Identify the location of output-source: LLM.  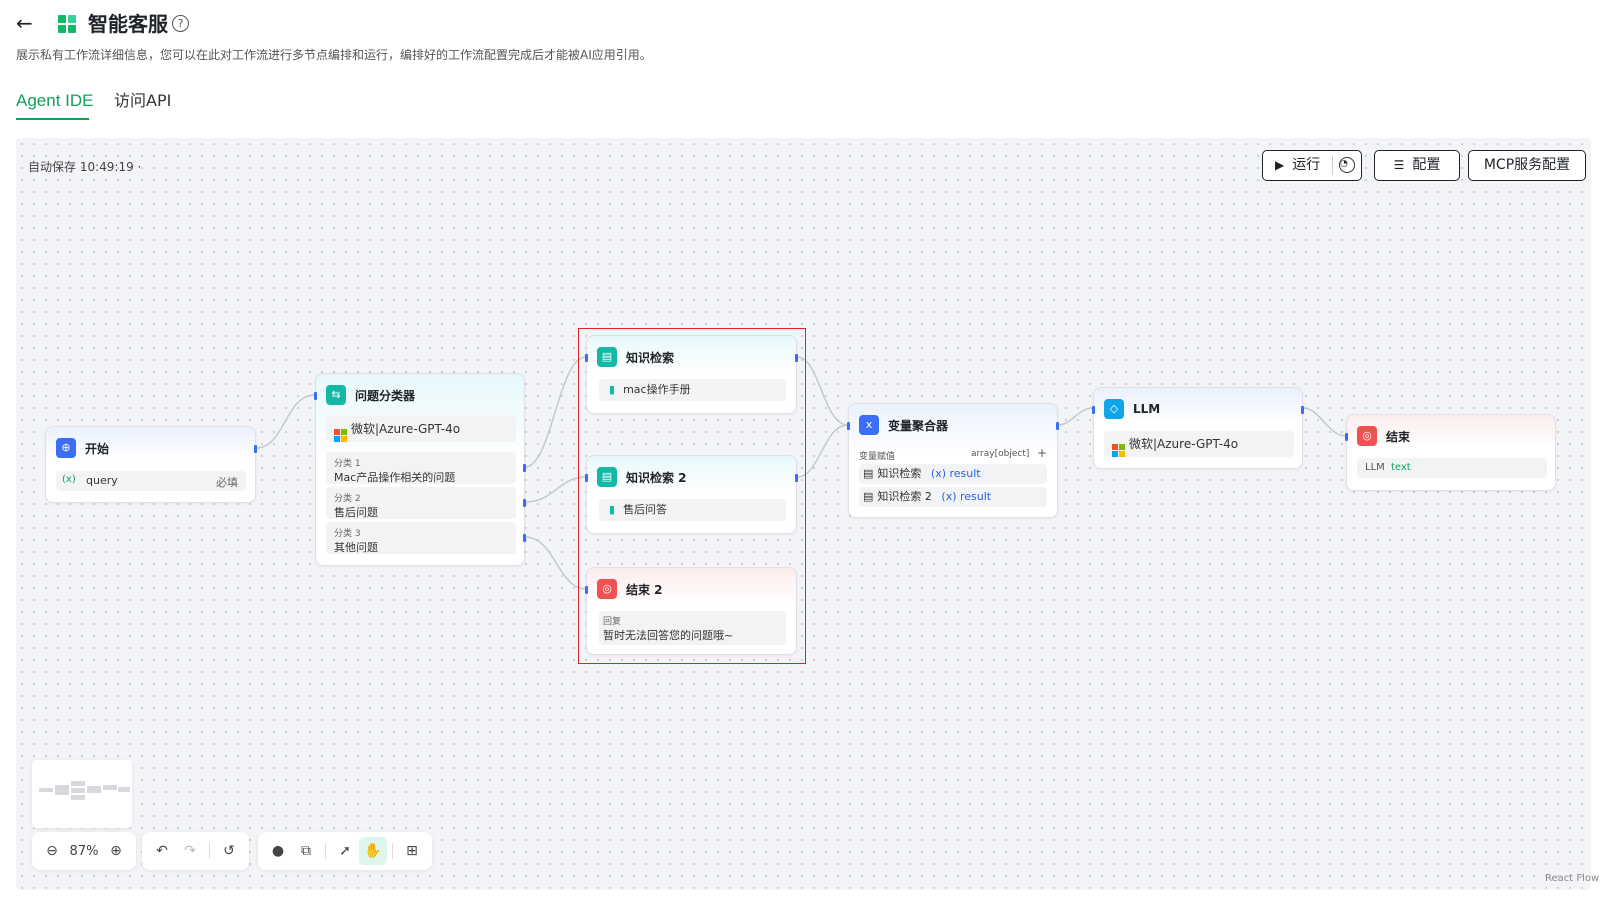
(1375, 467).